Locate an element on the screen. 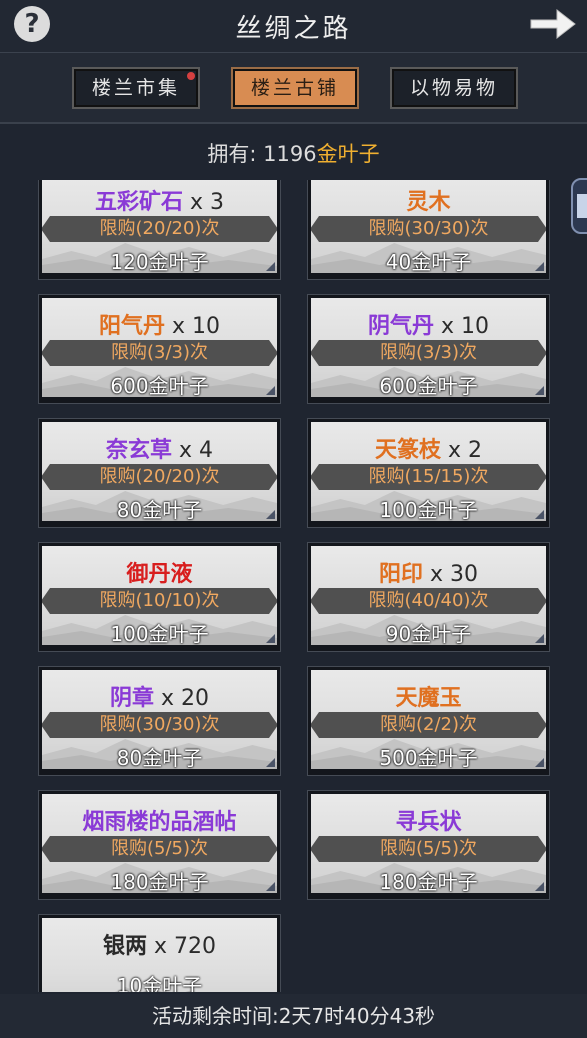 Image resolution: width=587 pixels, height=1038 pixels. event-countdown: 活动剩余时间:2天7时40分43秒 is located at coordinates (293, 1016).